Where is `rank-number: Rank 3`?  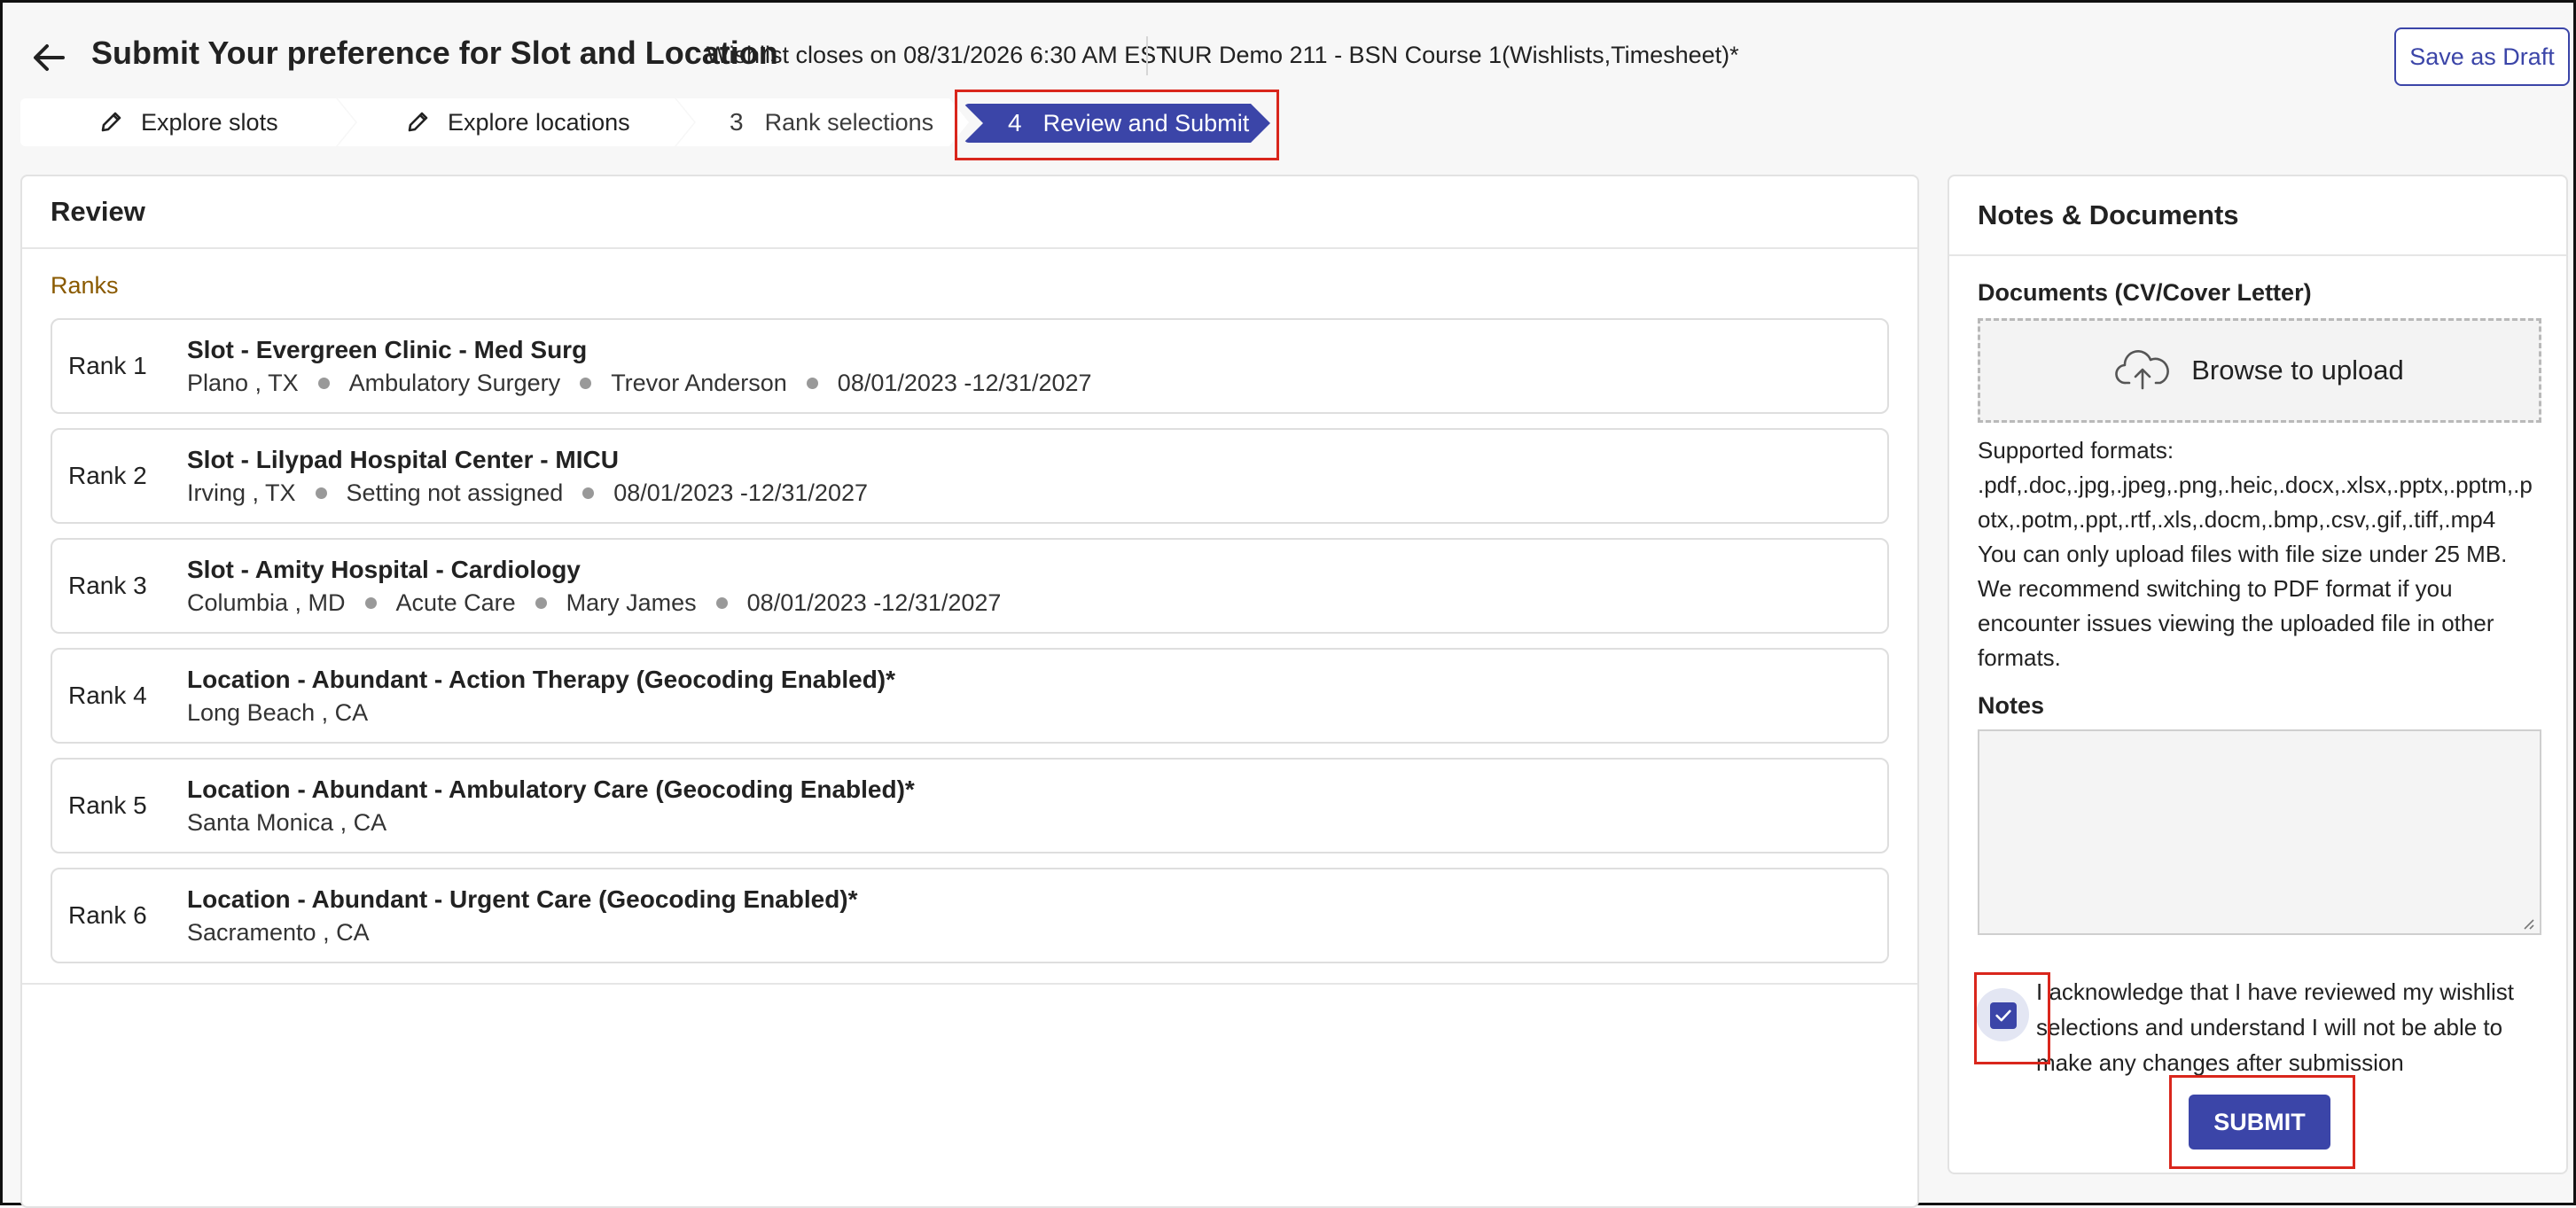
rank-number: Rank 3 is located at coordinates (107, 585).